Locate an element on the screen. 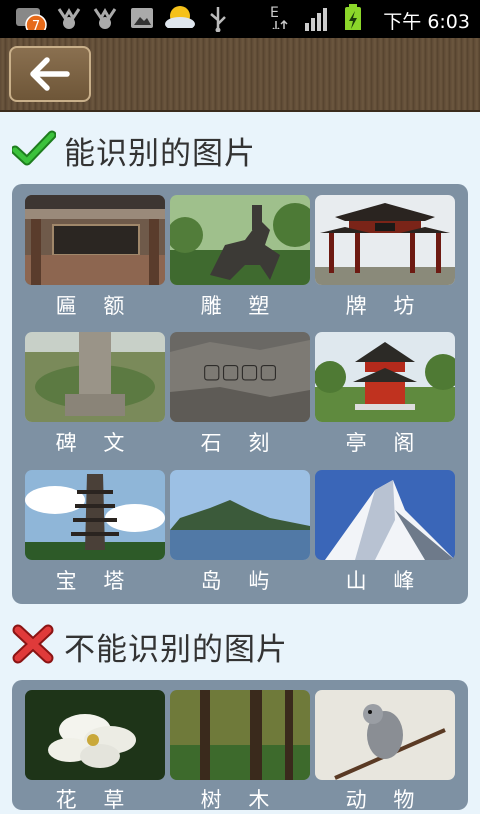  caption-pagoda: 宝 塔 is located at coordinates (95, 581).